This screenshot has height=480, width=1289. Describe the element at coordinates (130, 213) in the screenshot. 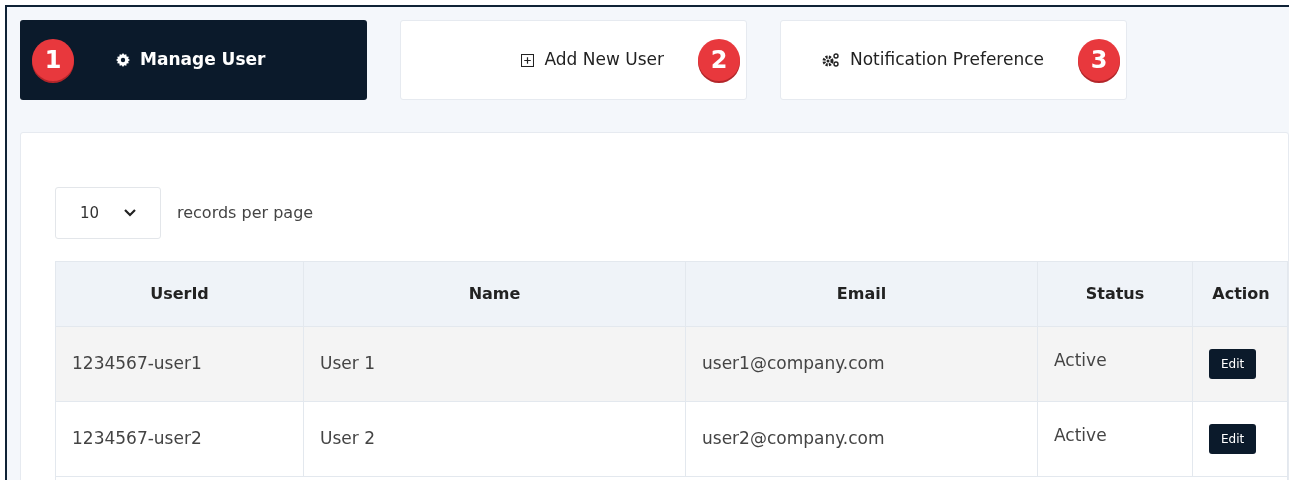

I see `chevron-down-icon` at that location.